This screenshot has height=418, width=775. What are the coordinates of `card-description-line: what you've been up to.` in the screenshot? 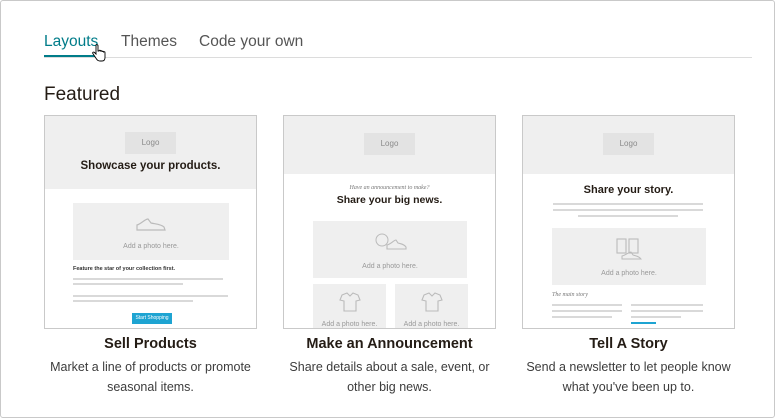 It's located at (628, 387).